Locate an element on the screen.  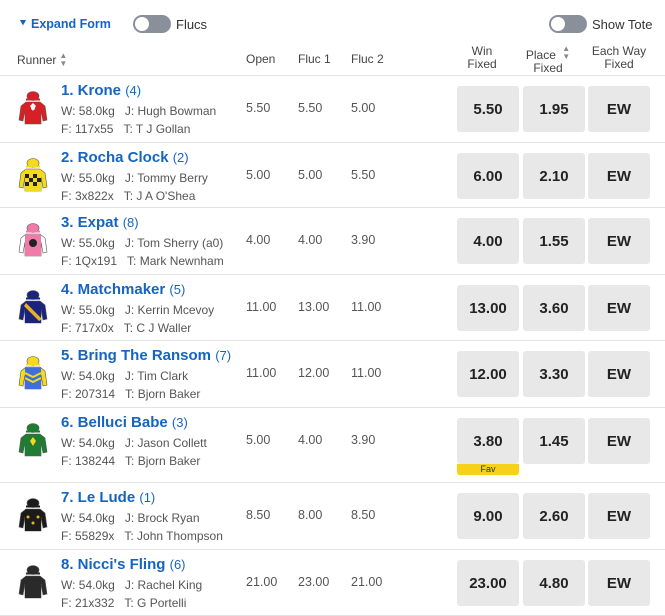
fluc2-price: 5.00 is located at coordinates (363, 108).